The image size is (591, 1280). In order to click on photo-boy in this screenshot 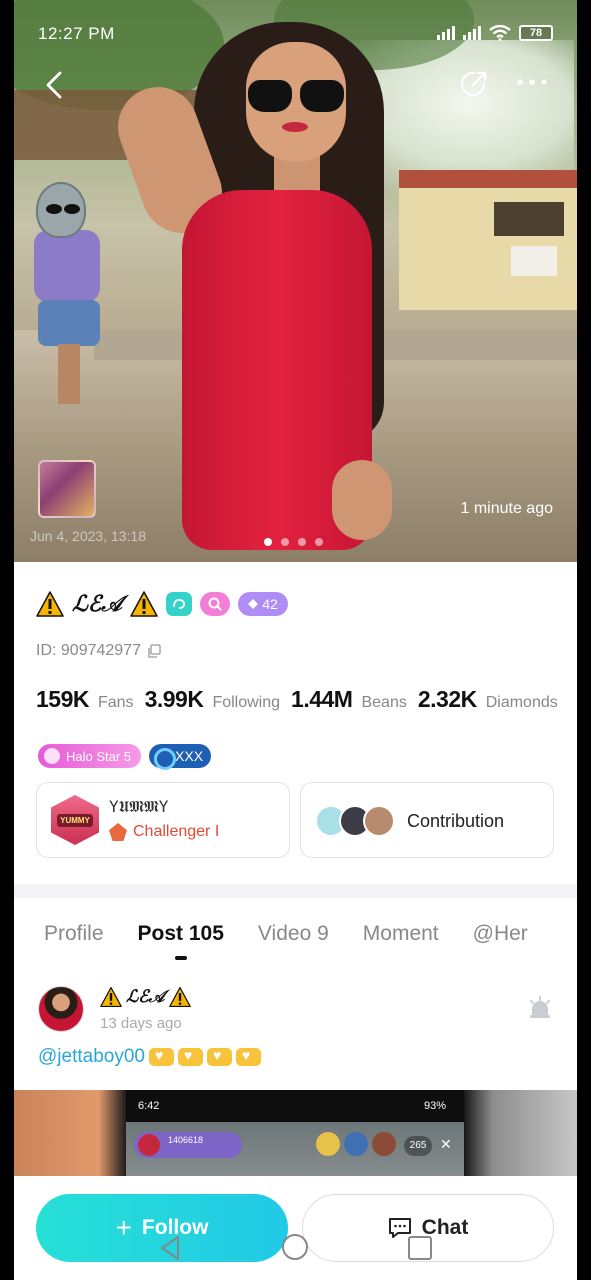, I will do `click(69, 320)`.